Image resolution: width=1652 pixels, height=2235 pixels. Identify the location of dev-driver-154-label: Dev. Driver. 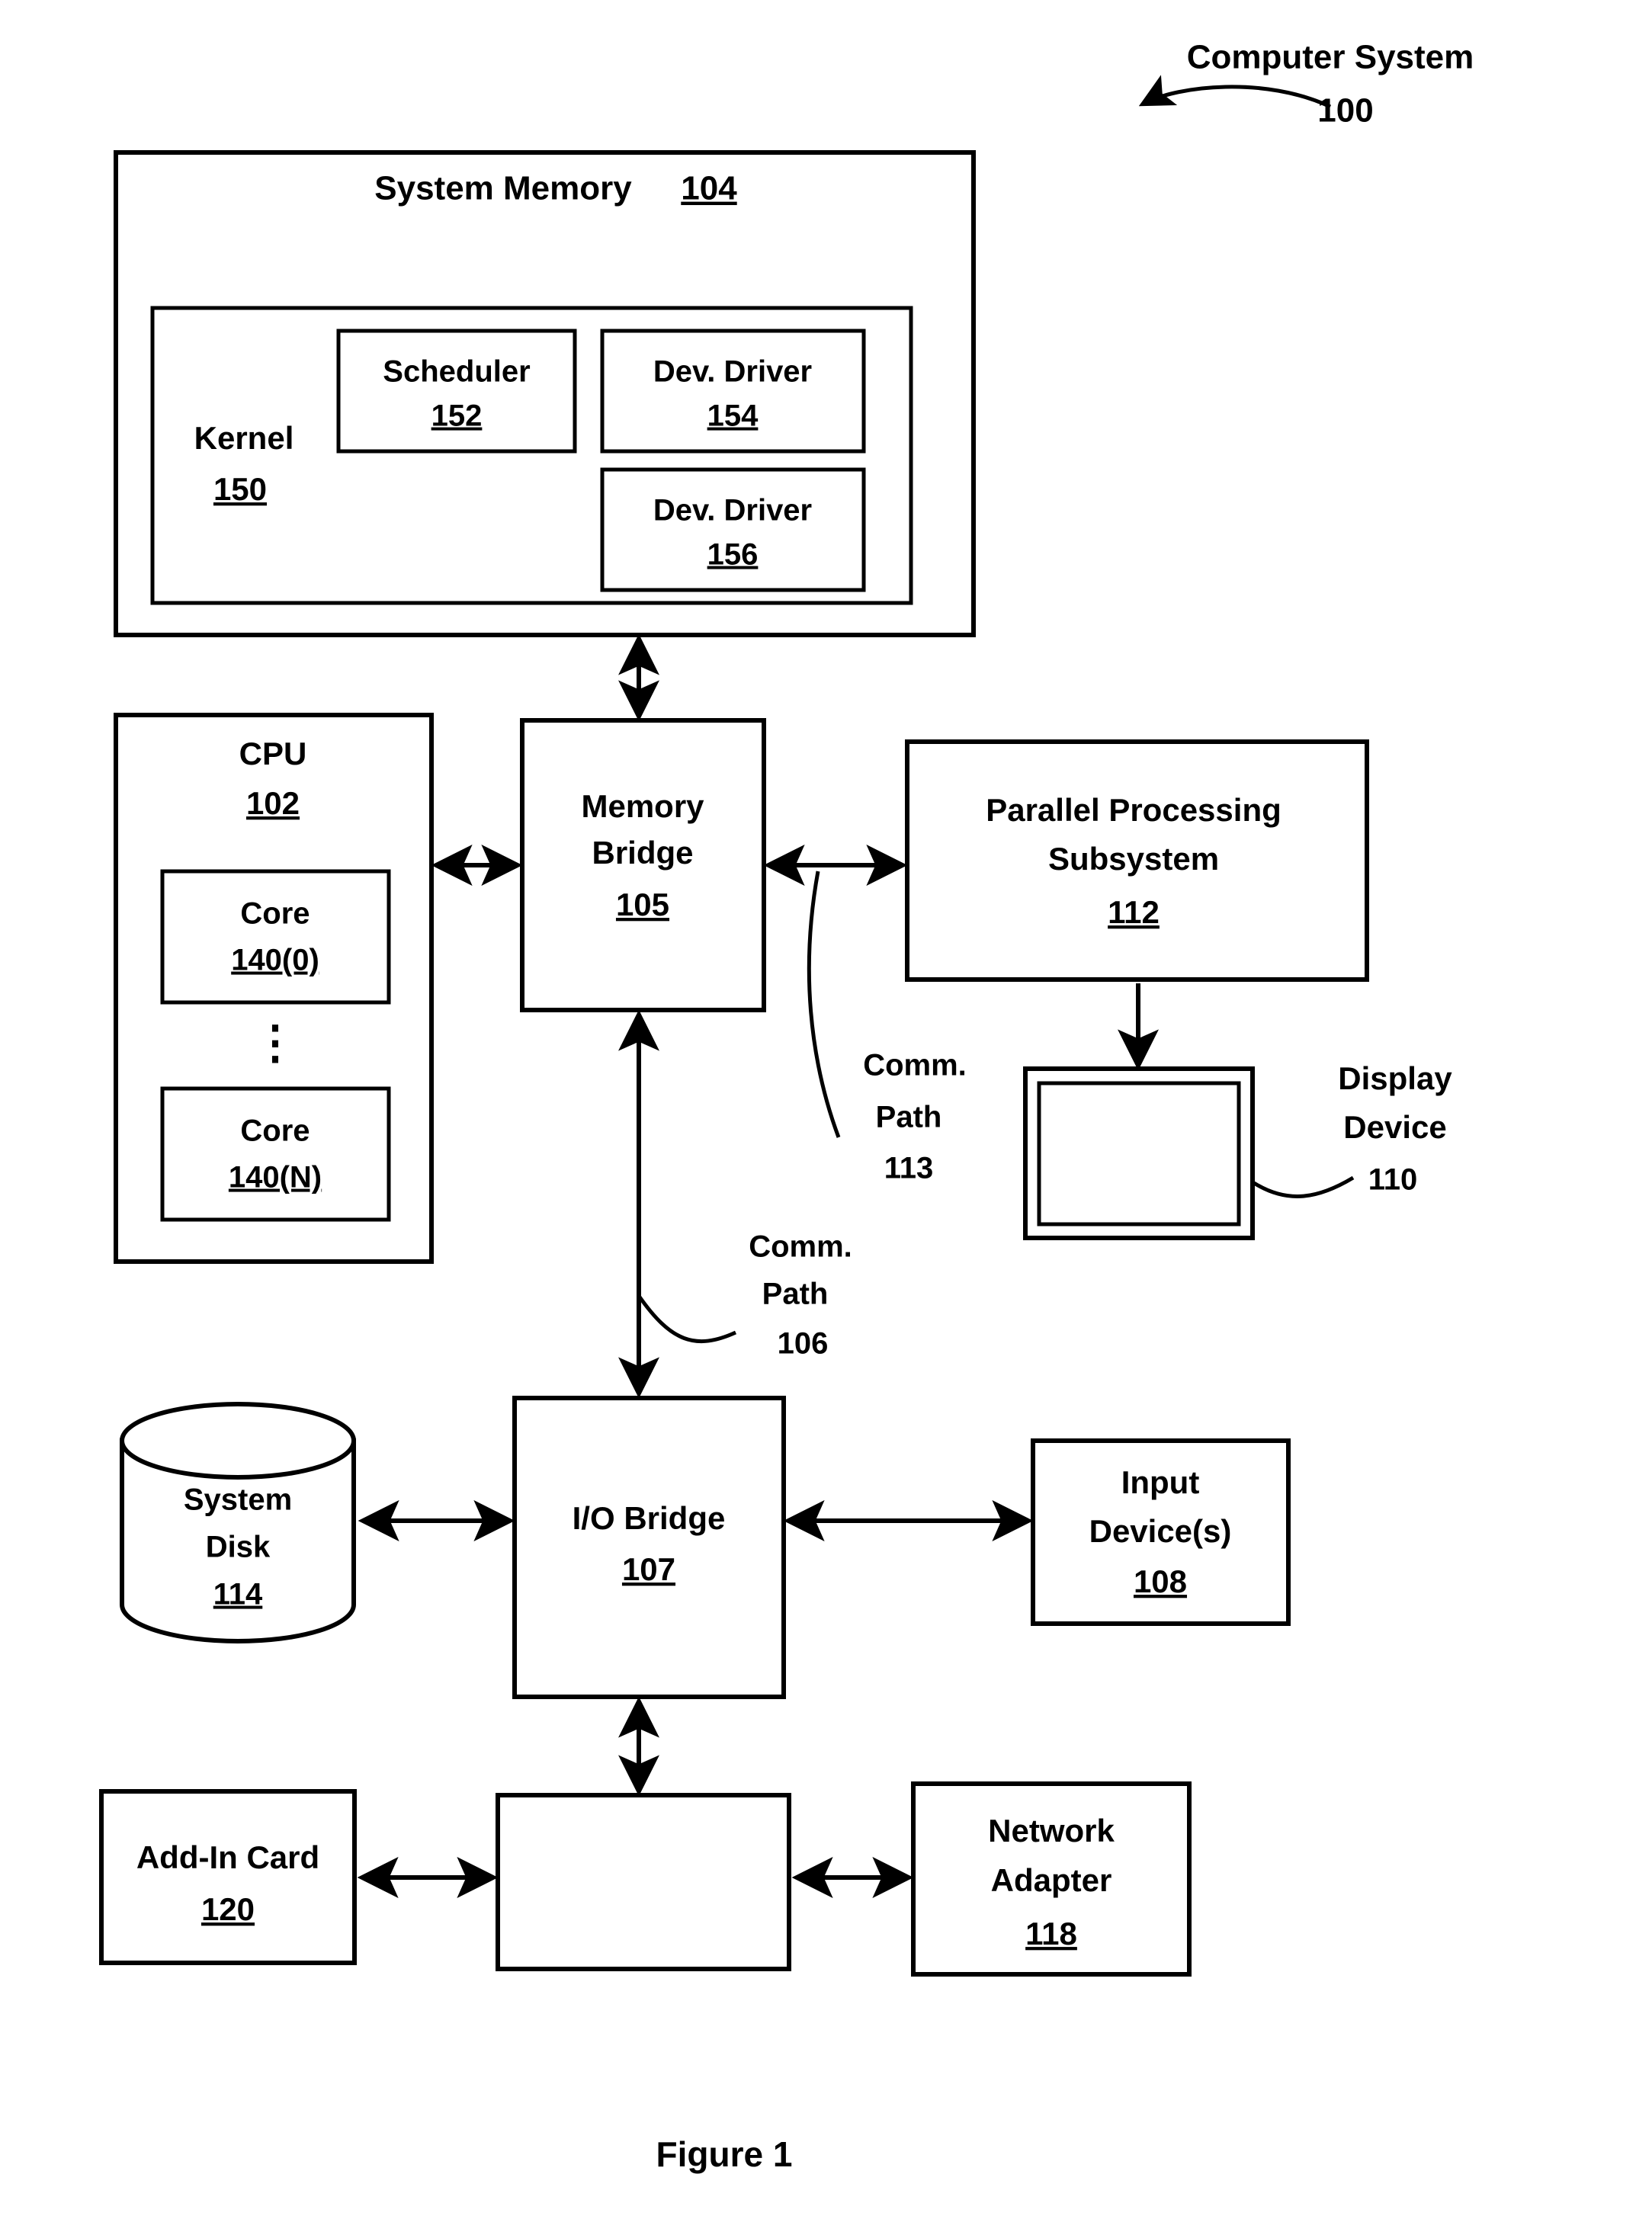
(733, 372).